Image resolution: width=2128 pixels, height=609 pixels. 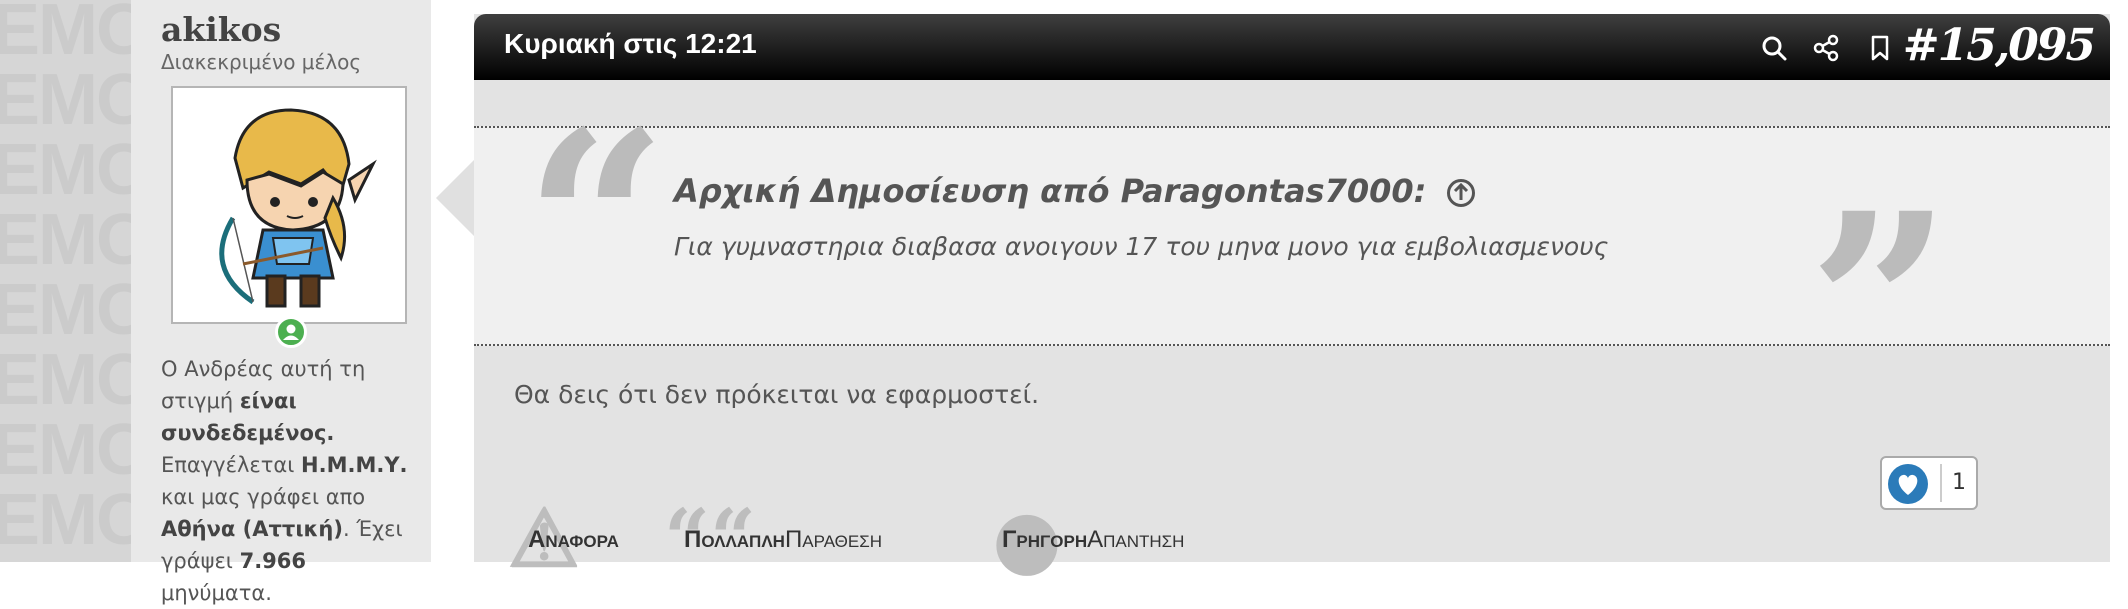 I want to click on like-button: 1, so click(x=1929, y=483).